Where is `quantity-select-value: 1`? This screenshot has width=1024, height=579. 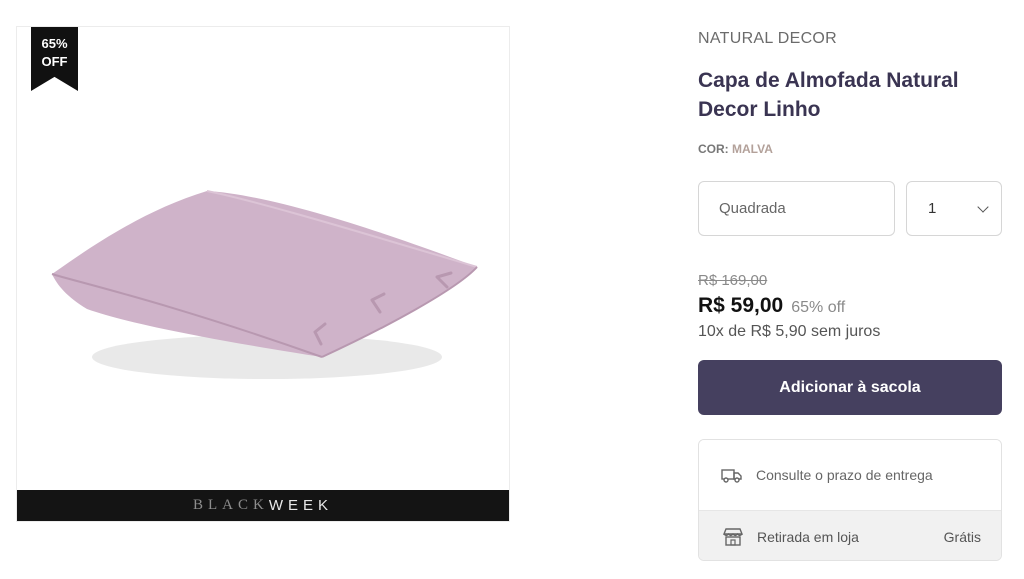 quantity-select-value: 1 is located at coordinates (932, 208).